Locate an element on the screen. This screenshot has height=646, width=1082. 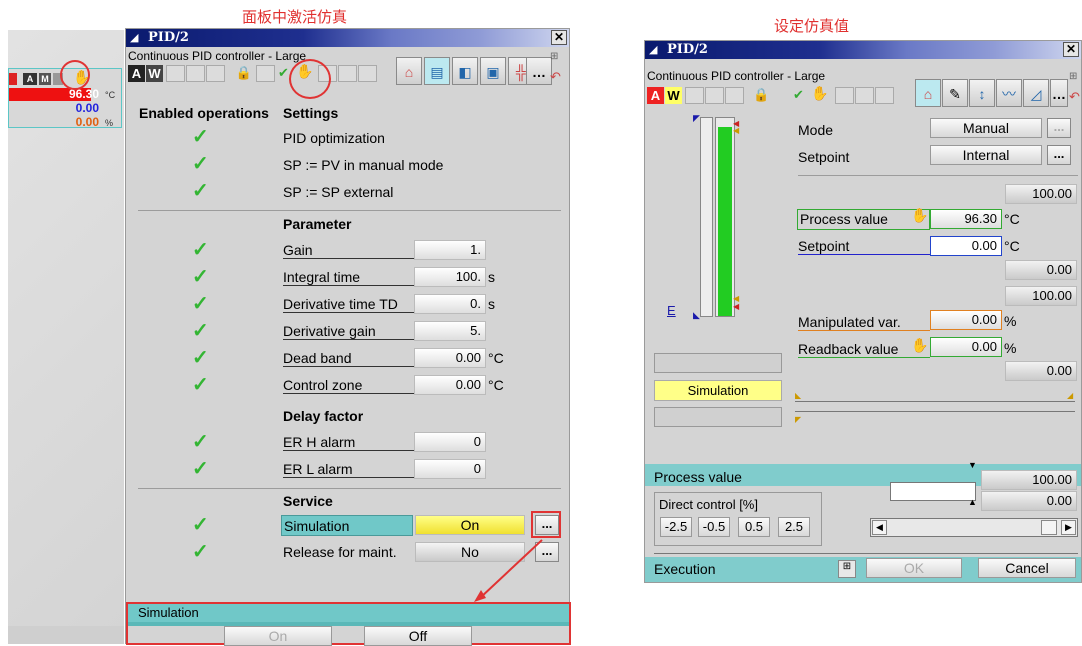
step-minus-2-5-button: -2.5 is located at coordinates (676, 527).